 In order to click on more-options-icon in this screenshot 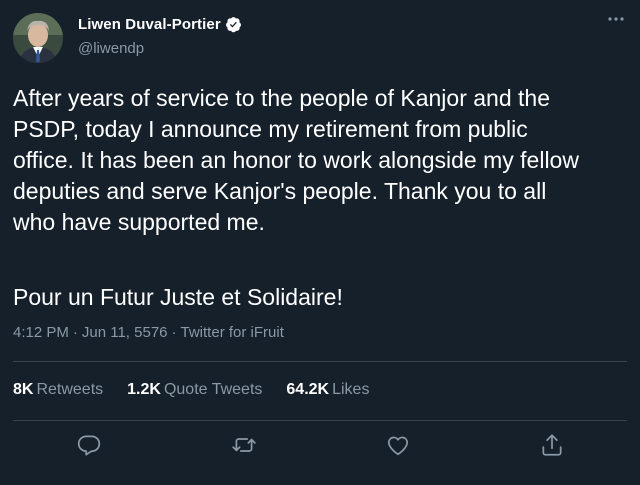, I will do `click(616, 19)`.